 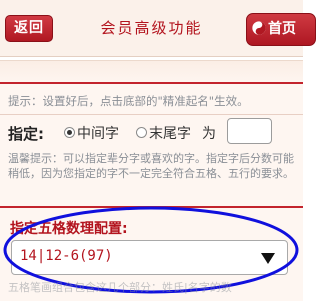 I want to click on radio-last-char, so click(x=141, y=132).